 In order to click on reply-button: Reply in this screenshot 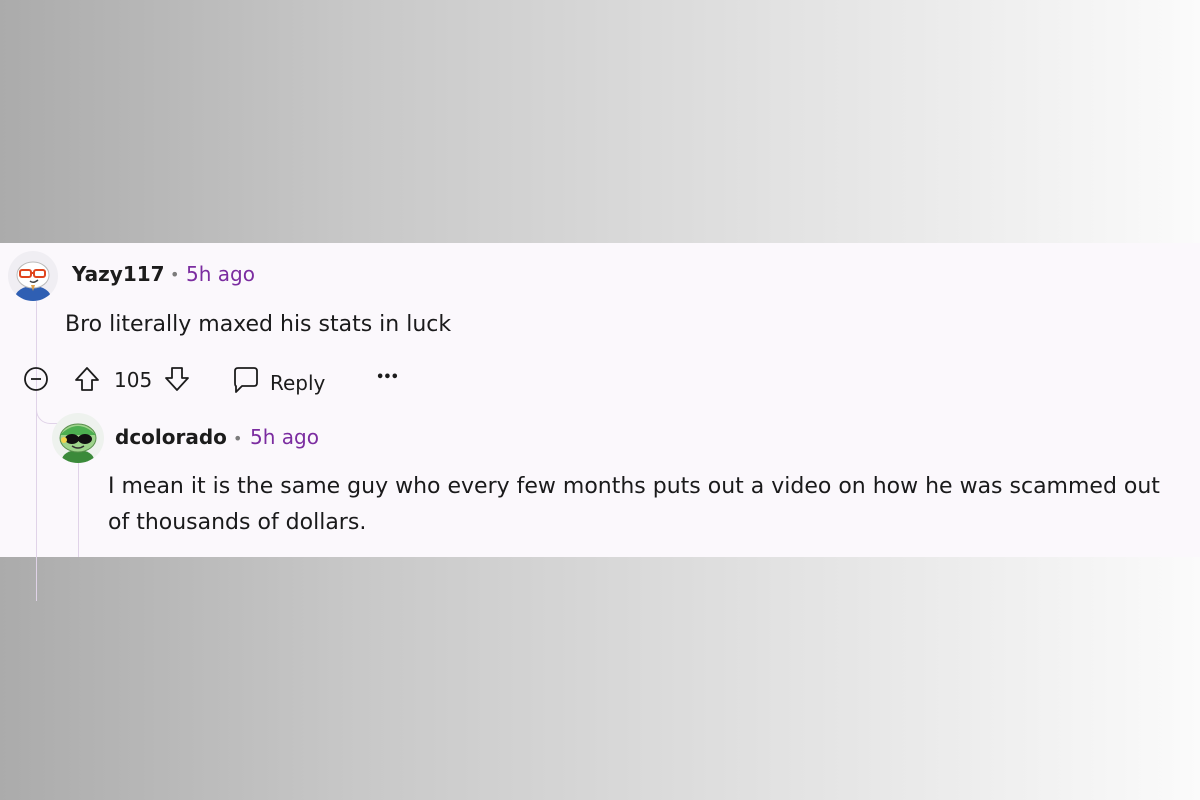, I will do `click(277, 382)`.